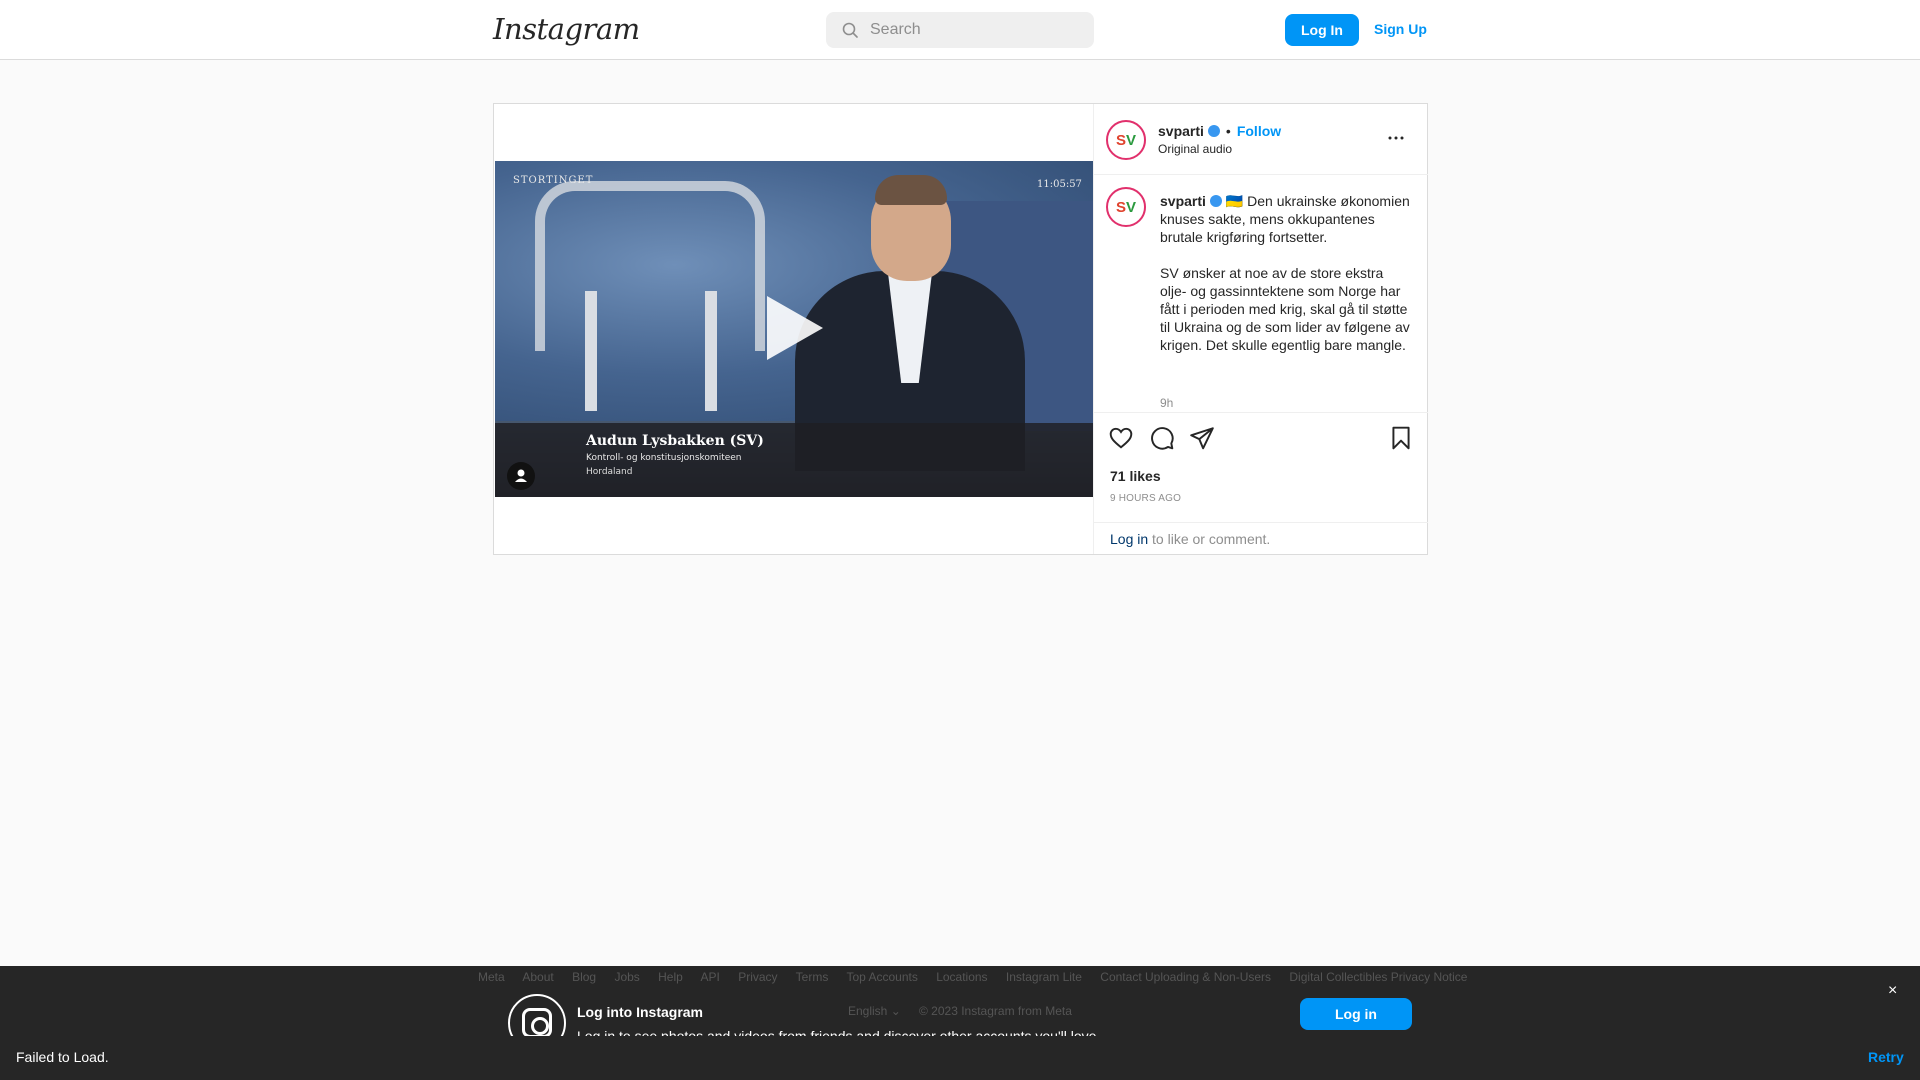 The width and height of the screenshot is (1920, 1080). What do you see at coordinates (62, 1057) in the screenshot?
I see `error-message: Failed to Load.` at bounding box center [62, 1057].